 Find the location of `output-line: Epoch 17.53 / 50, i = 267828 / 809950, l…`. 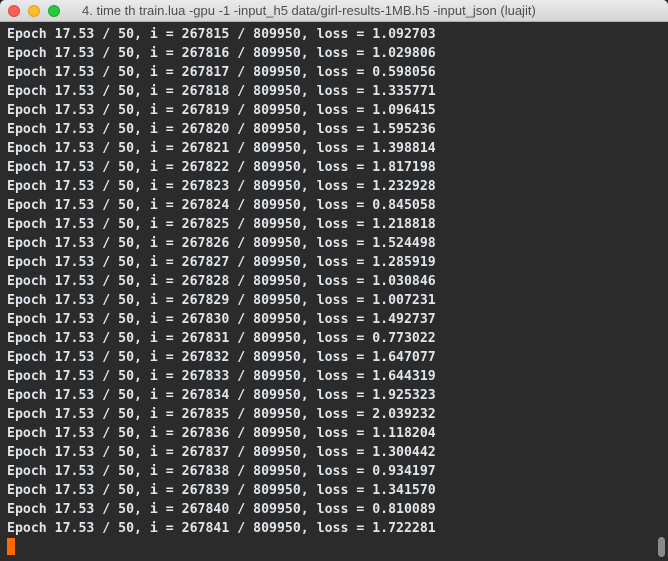

output-line: Epoch 17.53 / 50, i = 267828 / 809950, l… is located at coordinates (221, 281).